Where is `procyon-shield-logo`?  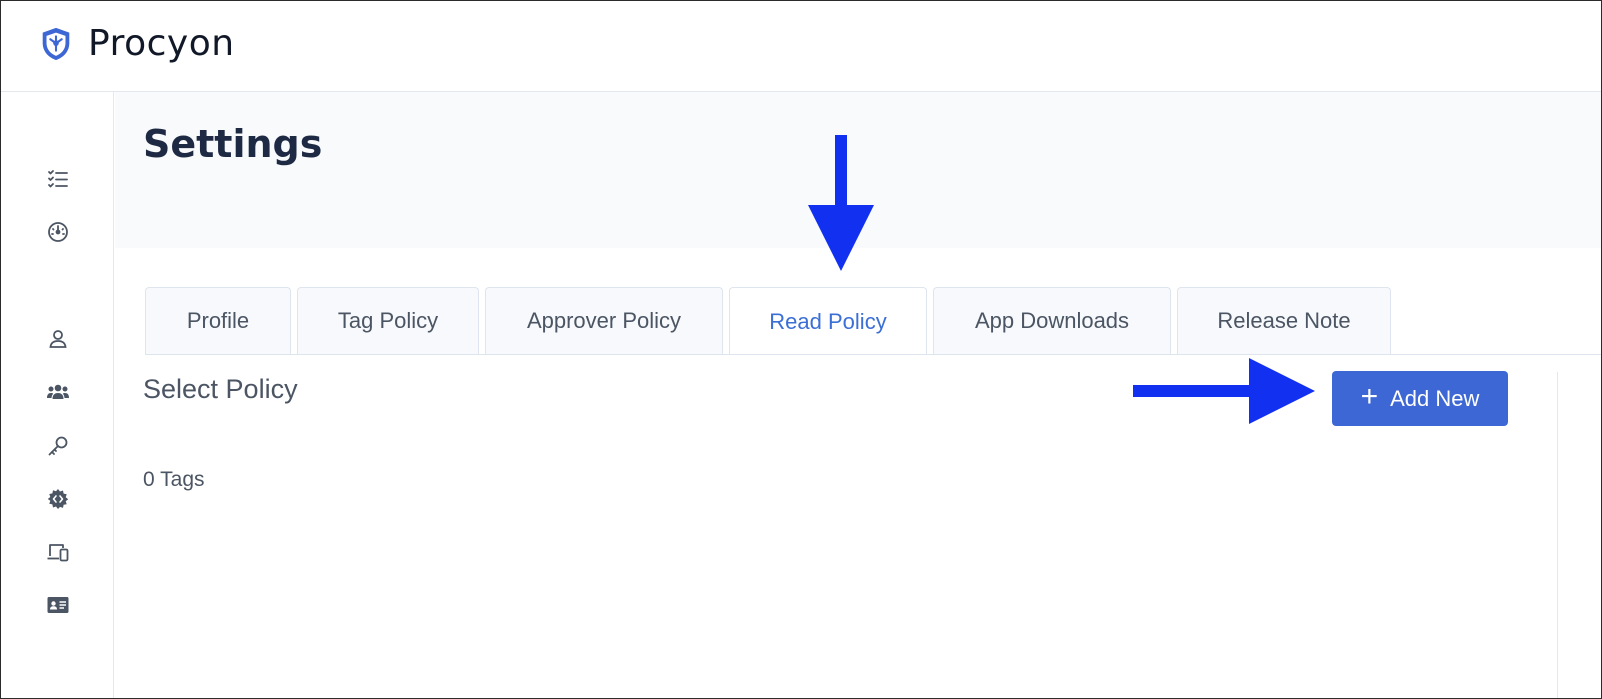 procyon-shield-logo is located at coordinates (56, 44).